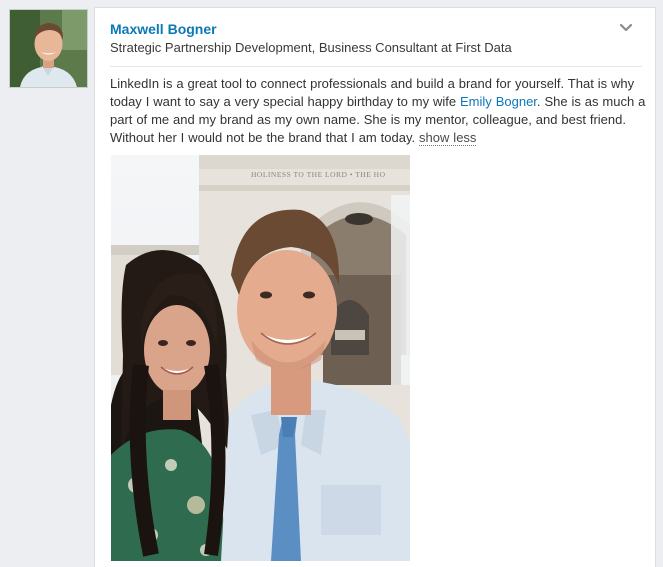 The image size is (663, 567). I want to click on chevron-down-icon, so click(626, 28).